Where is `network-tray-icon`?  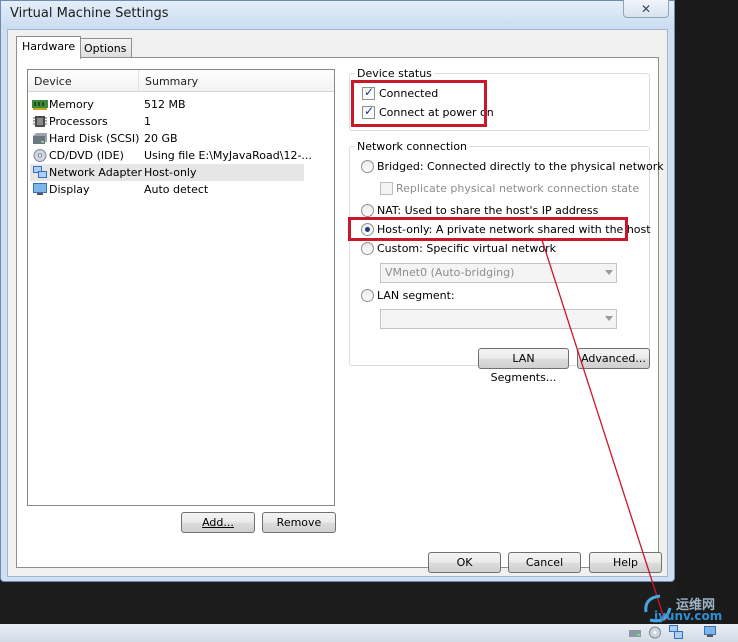
network-tray-icon is located at coordinates (676, 632).